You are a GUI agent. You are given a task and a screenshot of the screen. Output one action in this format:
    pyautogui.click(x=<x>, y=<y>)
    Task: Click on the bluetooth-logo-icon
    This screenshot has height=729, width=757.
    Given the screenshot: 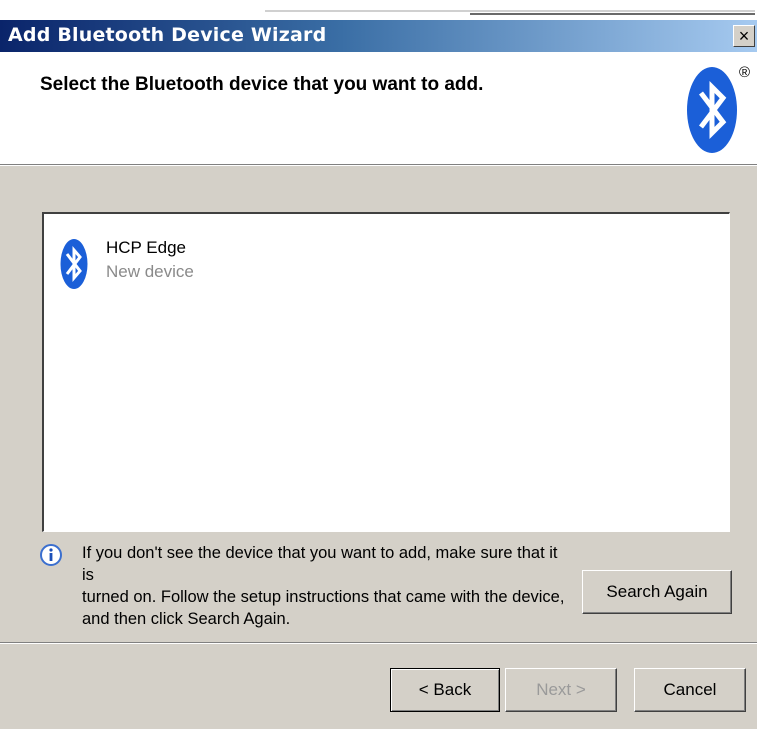 What is the action you would take?
    pyautogui.click(x=712, y=110)
    